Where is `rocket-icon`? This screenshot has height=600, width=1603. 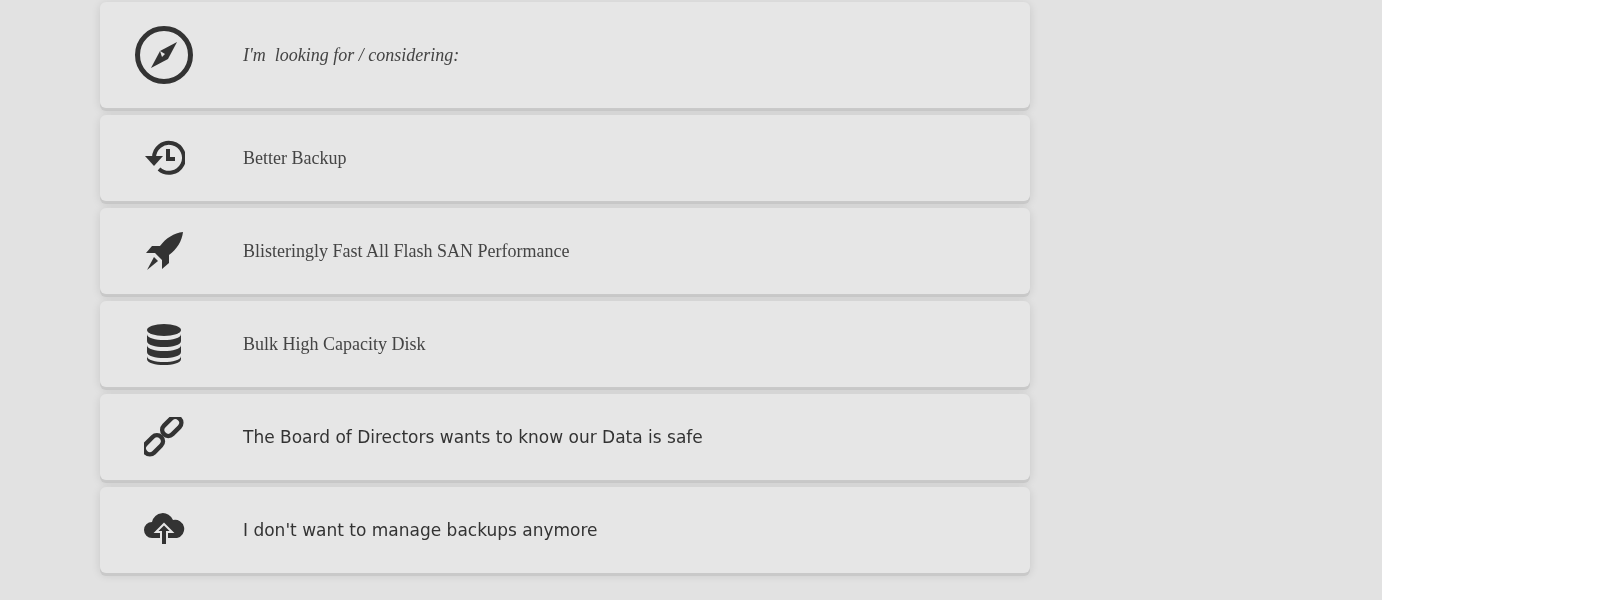 rocket-icon is located at coordinates (164, 251).